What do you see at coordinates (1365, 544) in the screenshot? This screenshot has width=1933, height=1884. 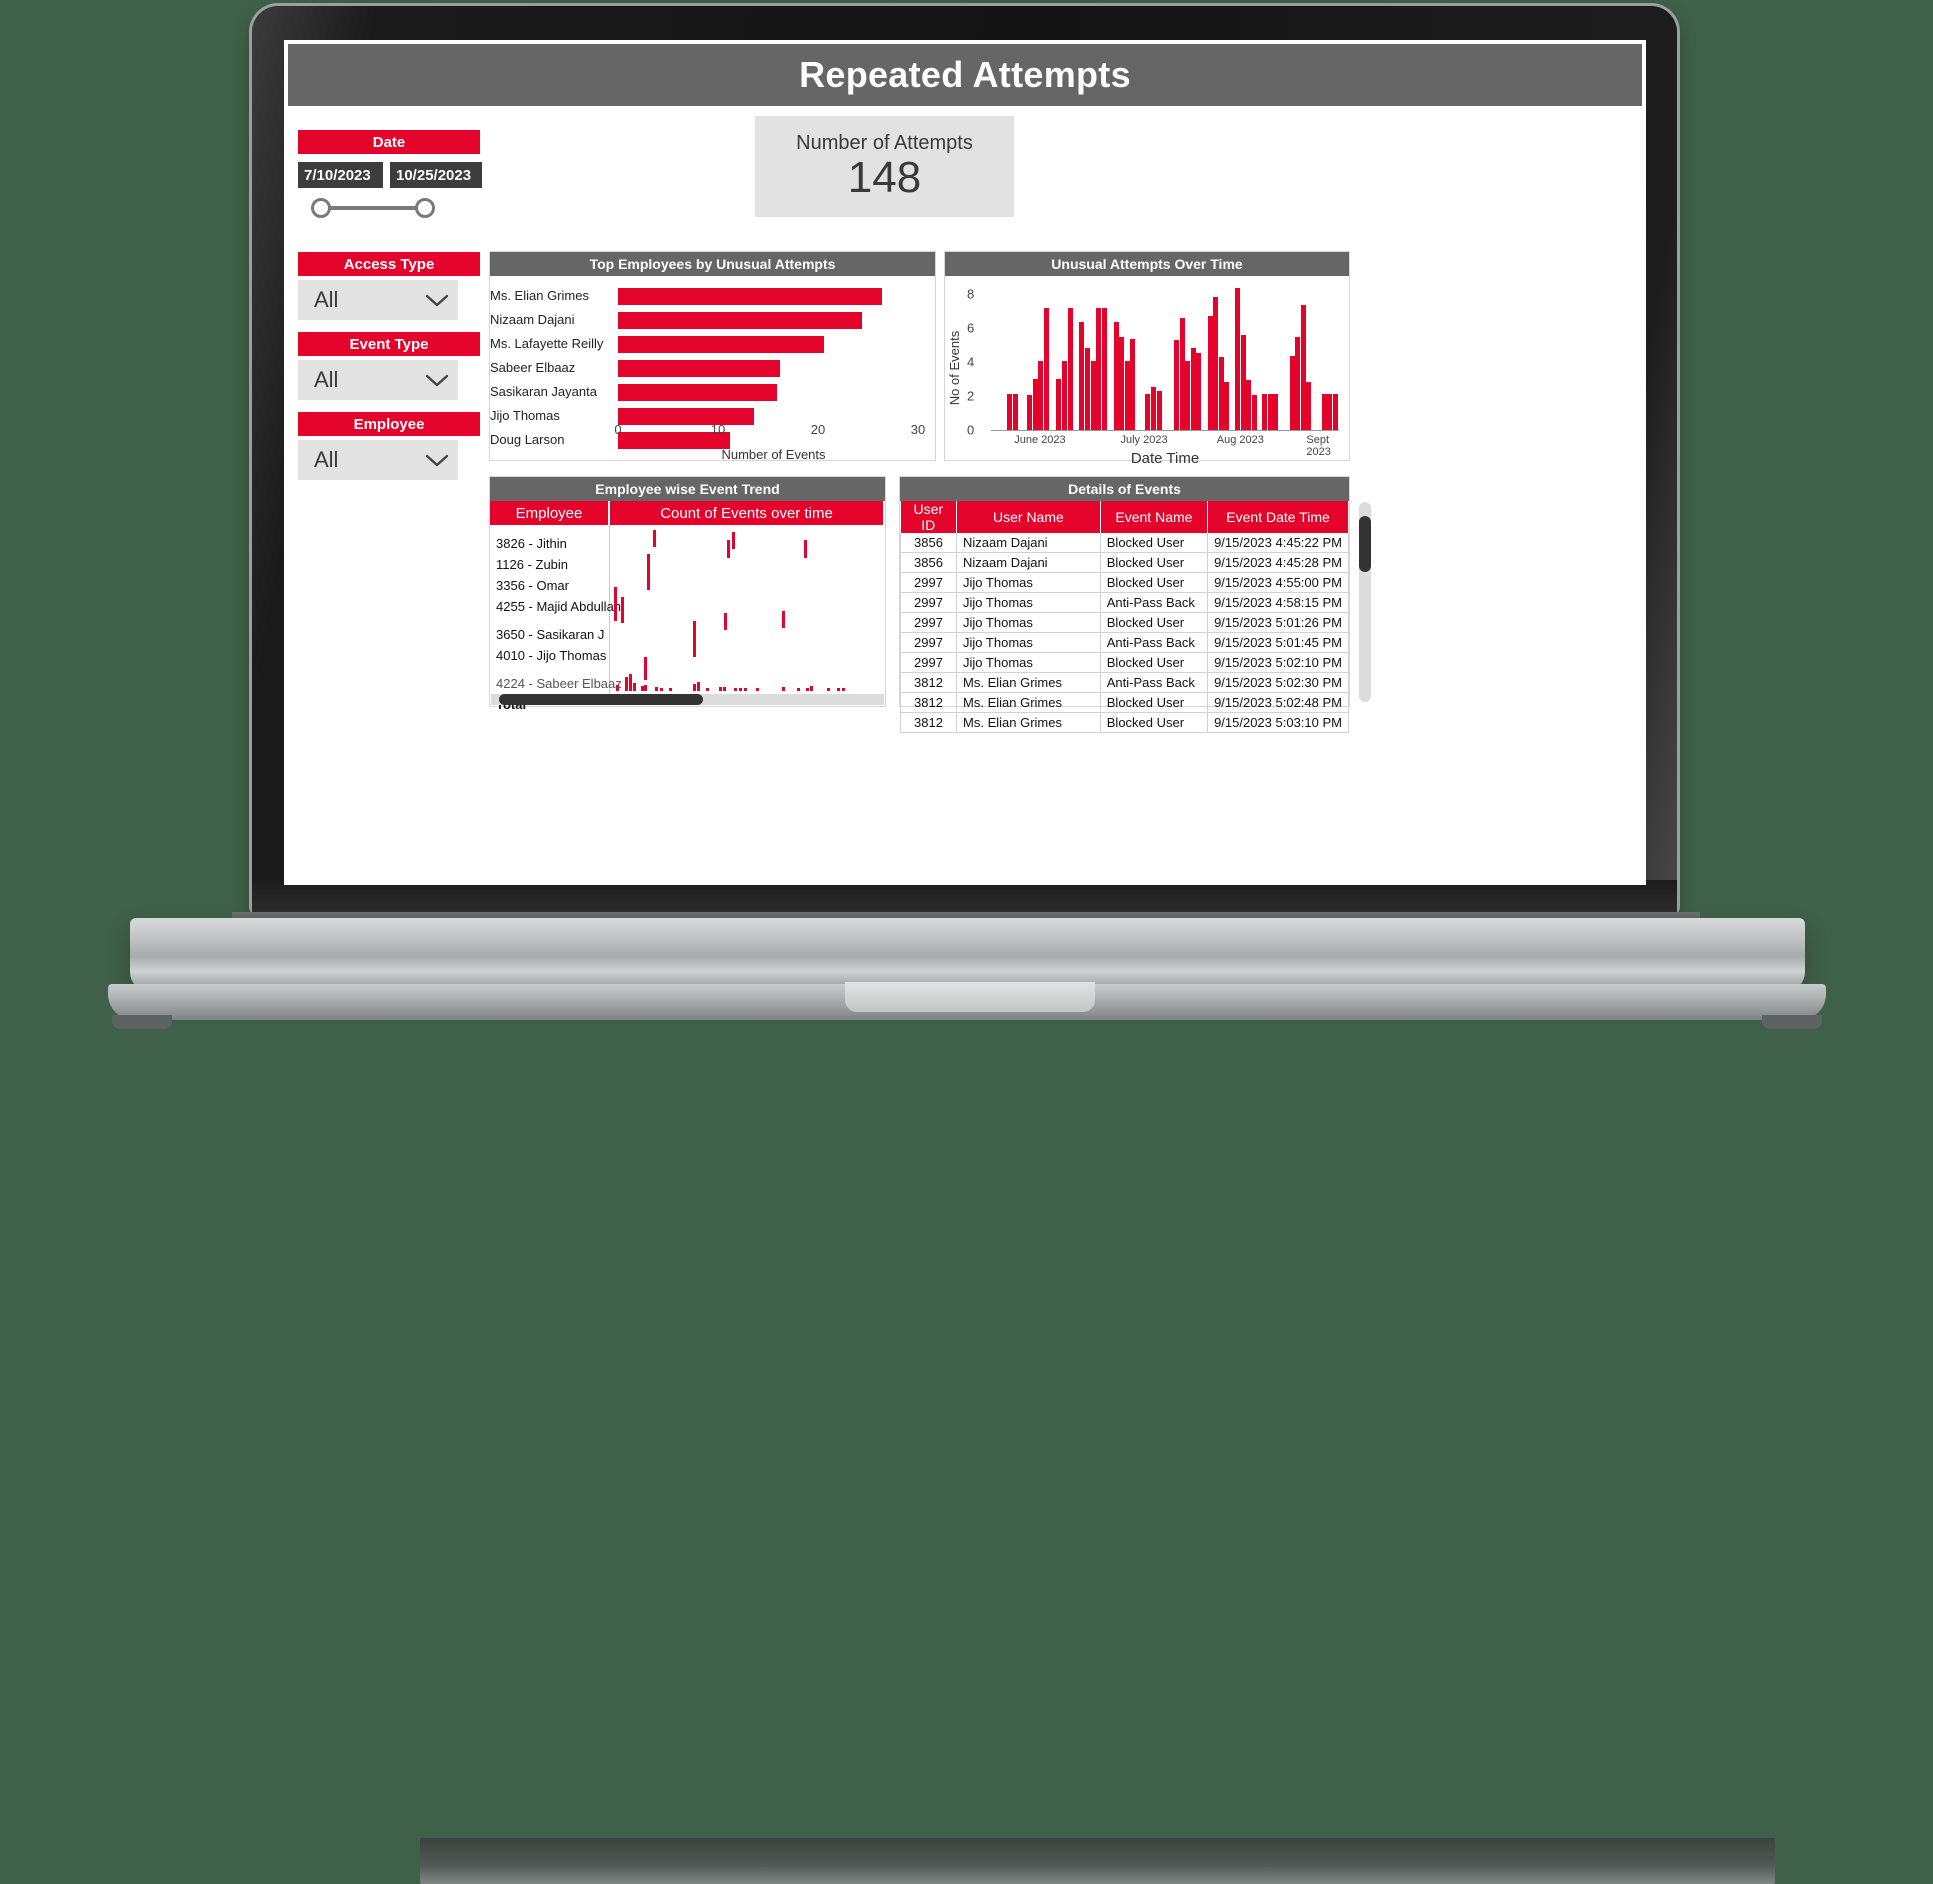 I see `details-scroll-thumb` at bounding box center [1365, 544].